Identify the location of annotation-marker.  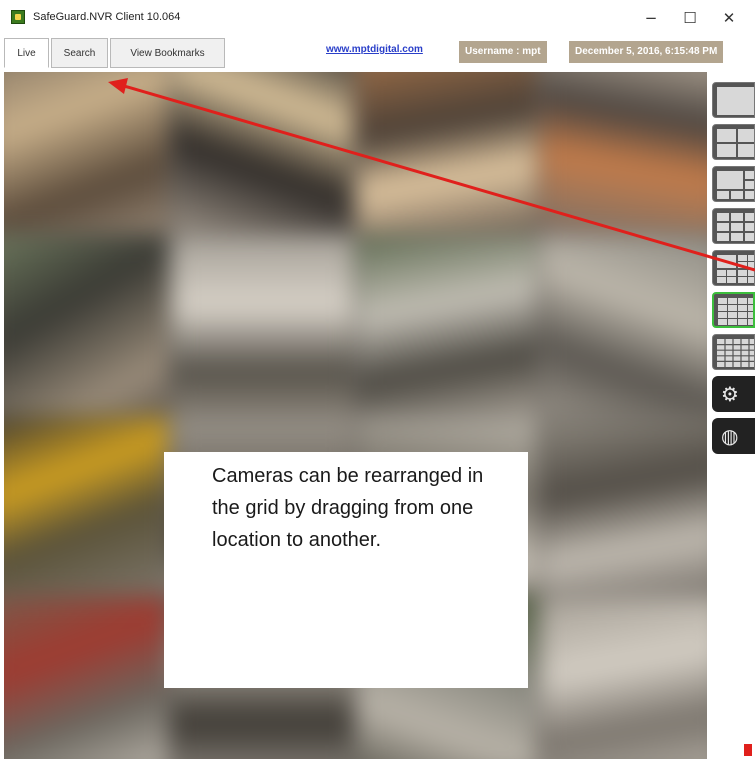
(748, 750).